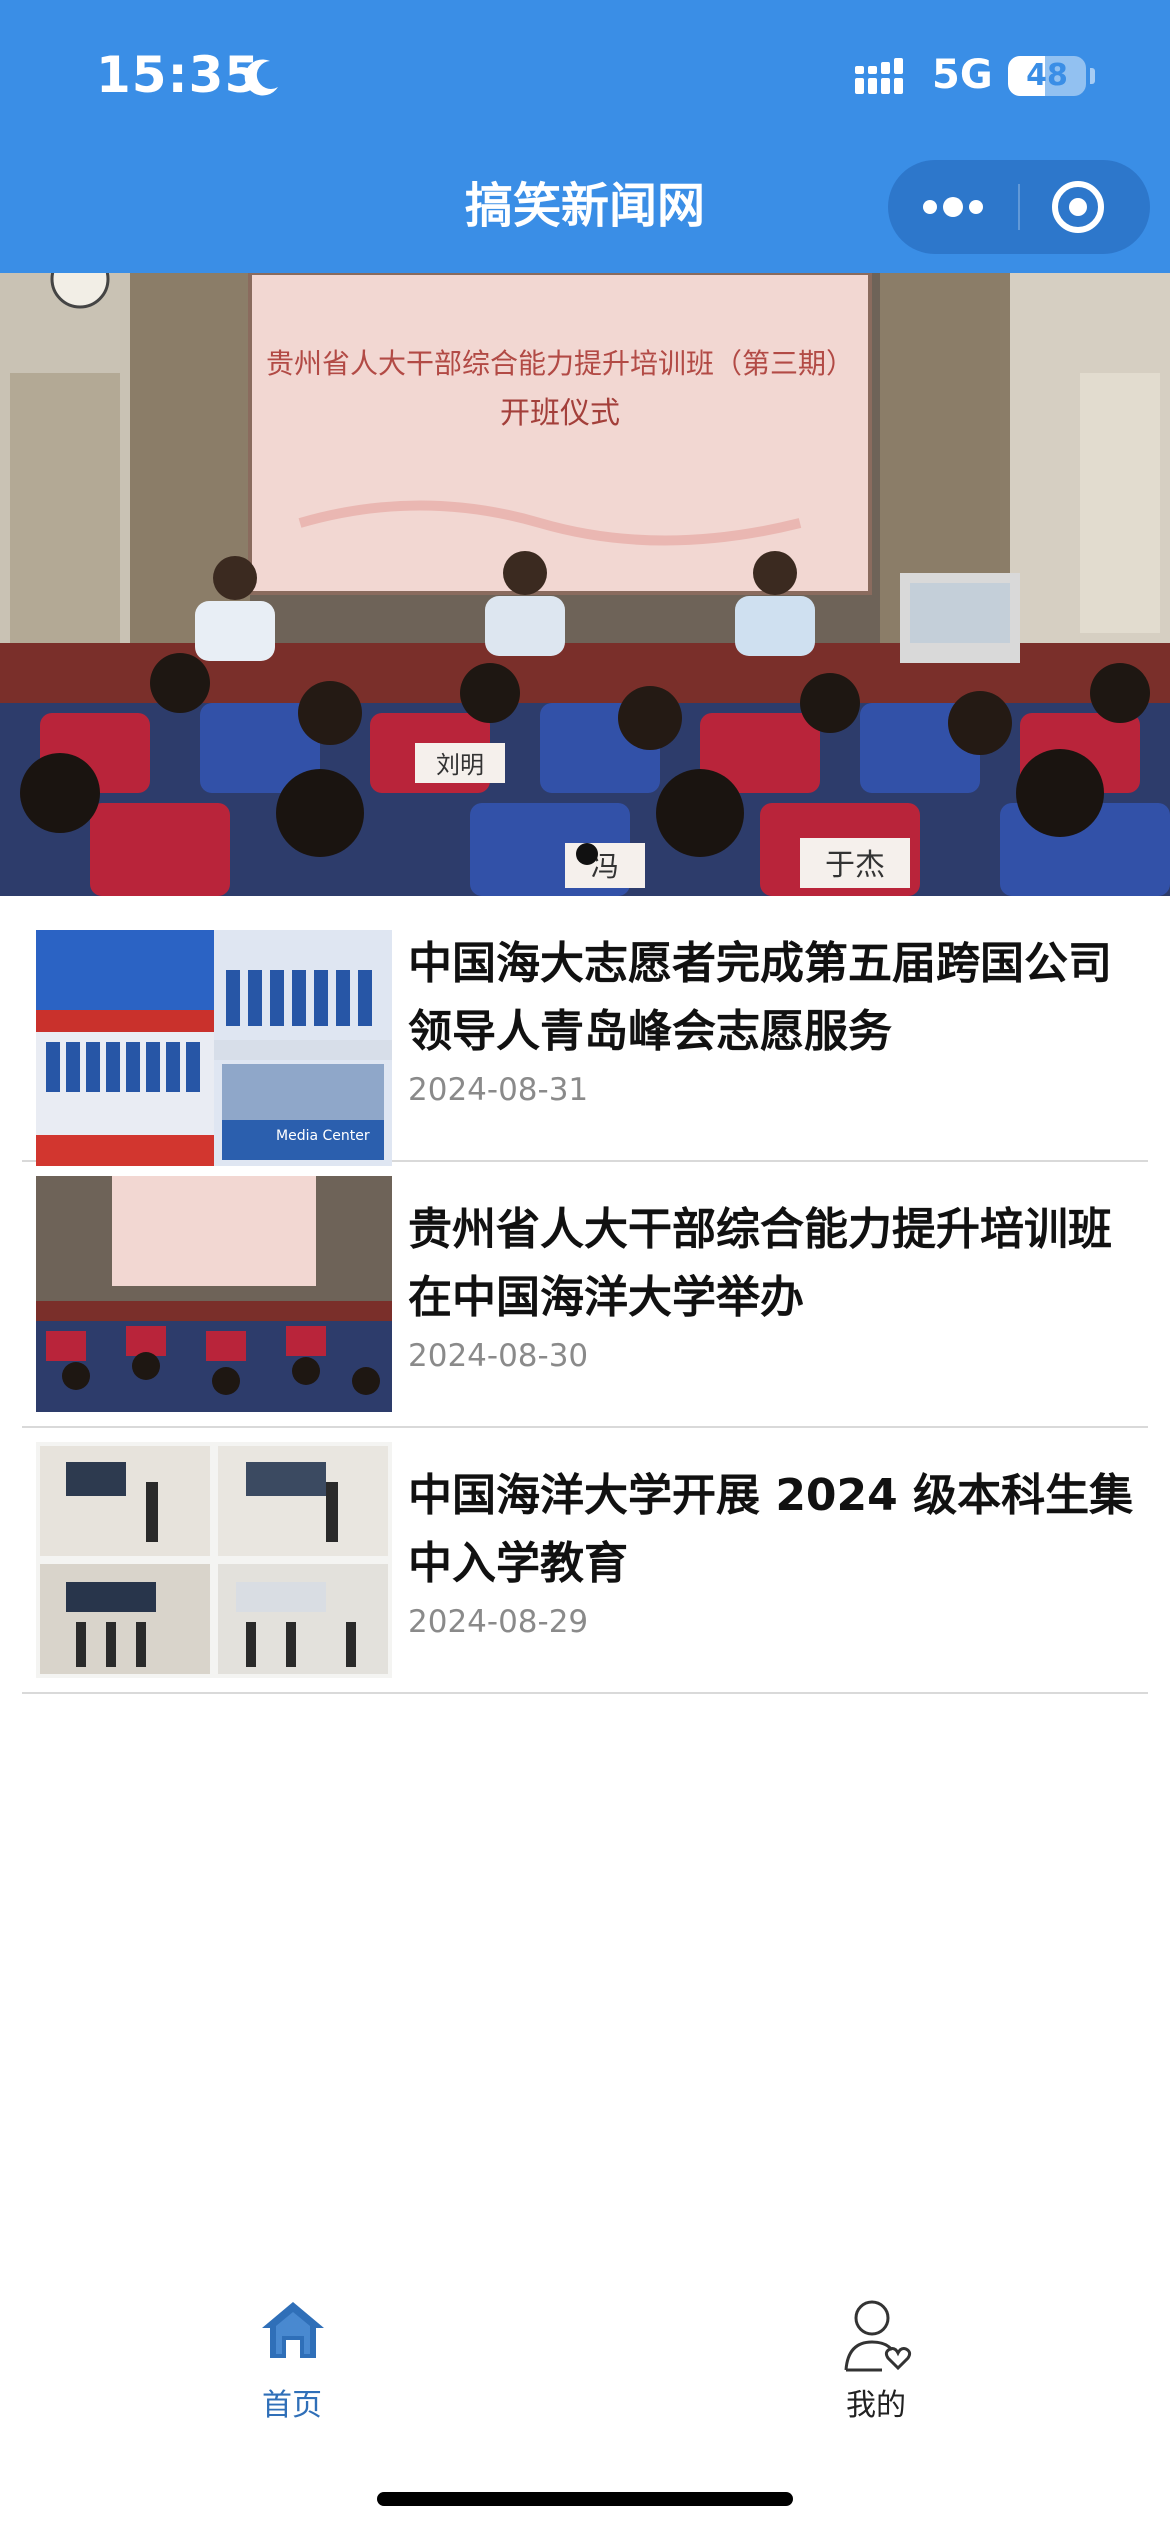 The image size is (1170, 2532). I want to click on news-title: 贵州省人大干部综合能力提升培训班在中国海洋大学举办, so click(778, 1264).